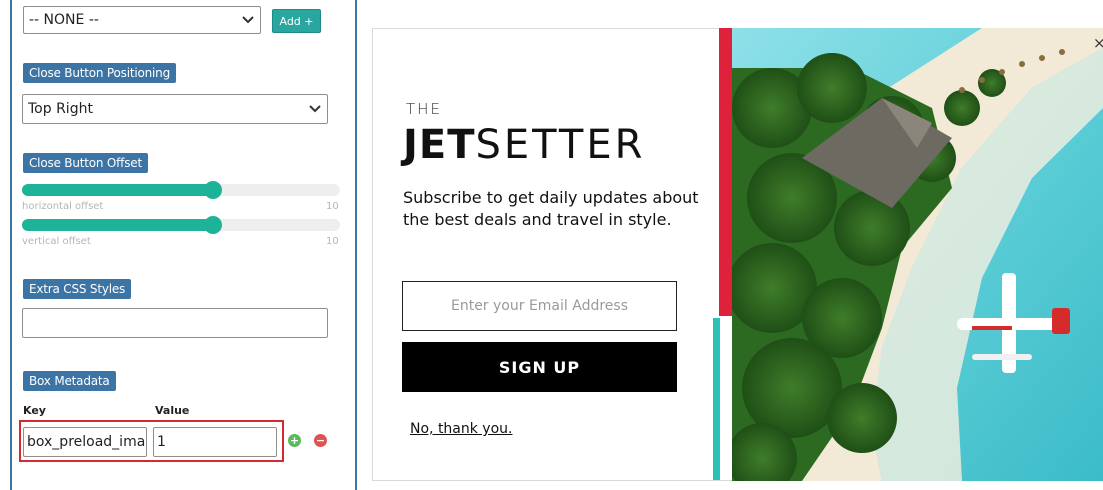 This screenshot has width=1103, height=490. What do you see at coordinates (560, 145) in the screenshot?
I see `brand-setter: SETTER` at bounding box center [560, 145].